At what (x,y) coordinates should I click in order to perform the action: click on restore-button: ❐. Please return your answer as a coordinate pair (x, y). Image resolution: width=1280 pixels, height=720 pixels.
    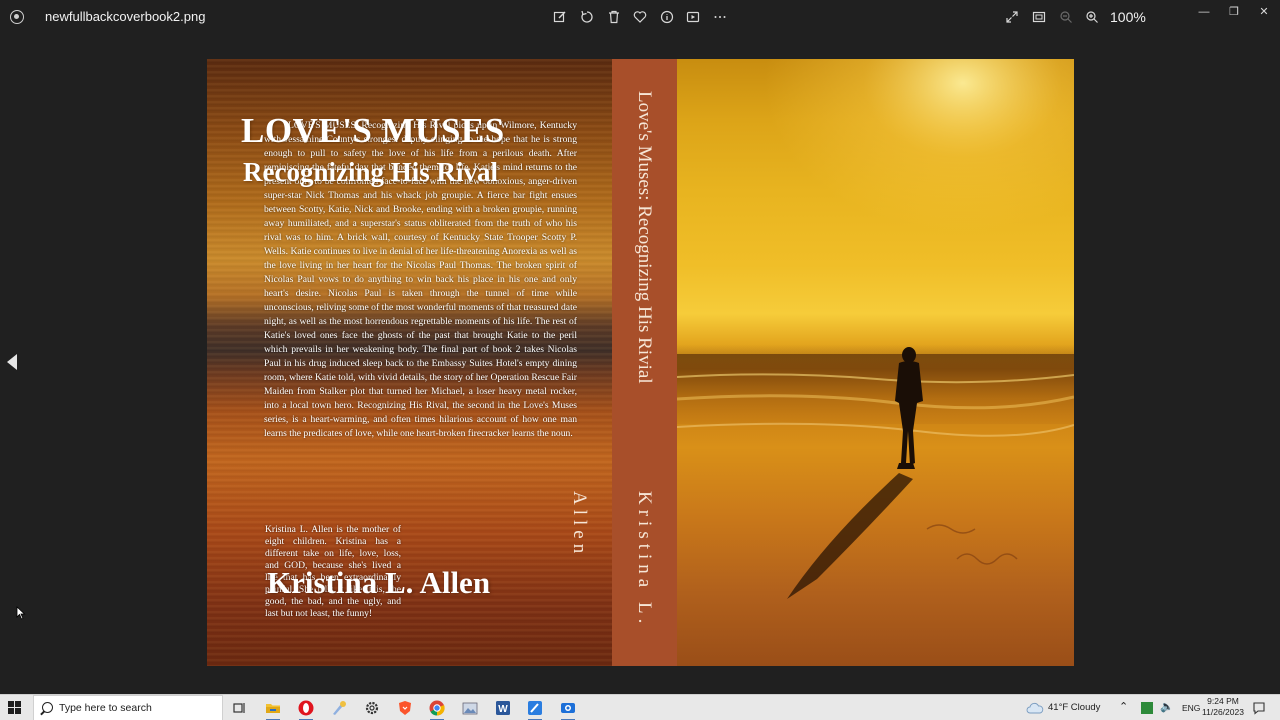
    Looking at the image, I should click on (1234, 12).